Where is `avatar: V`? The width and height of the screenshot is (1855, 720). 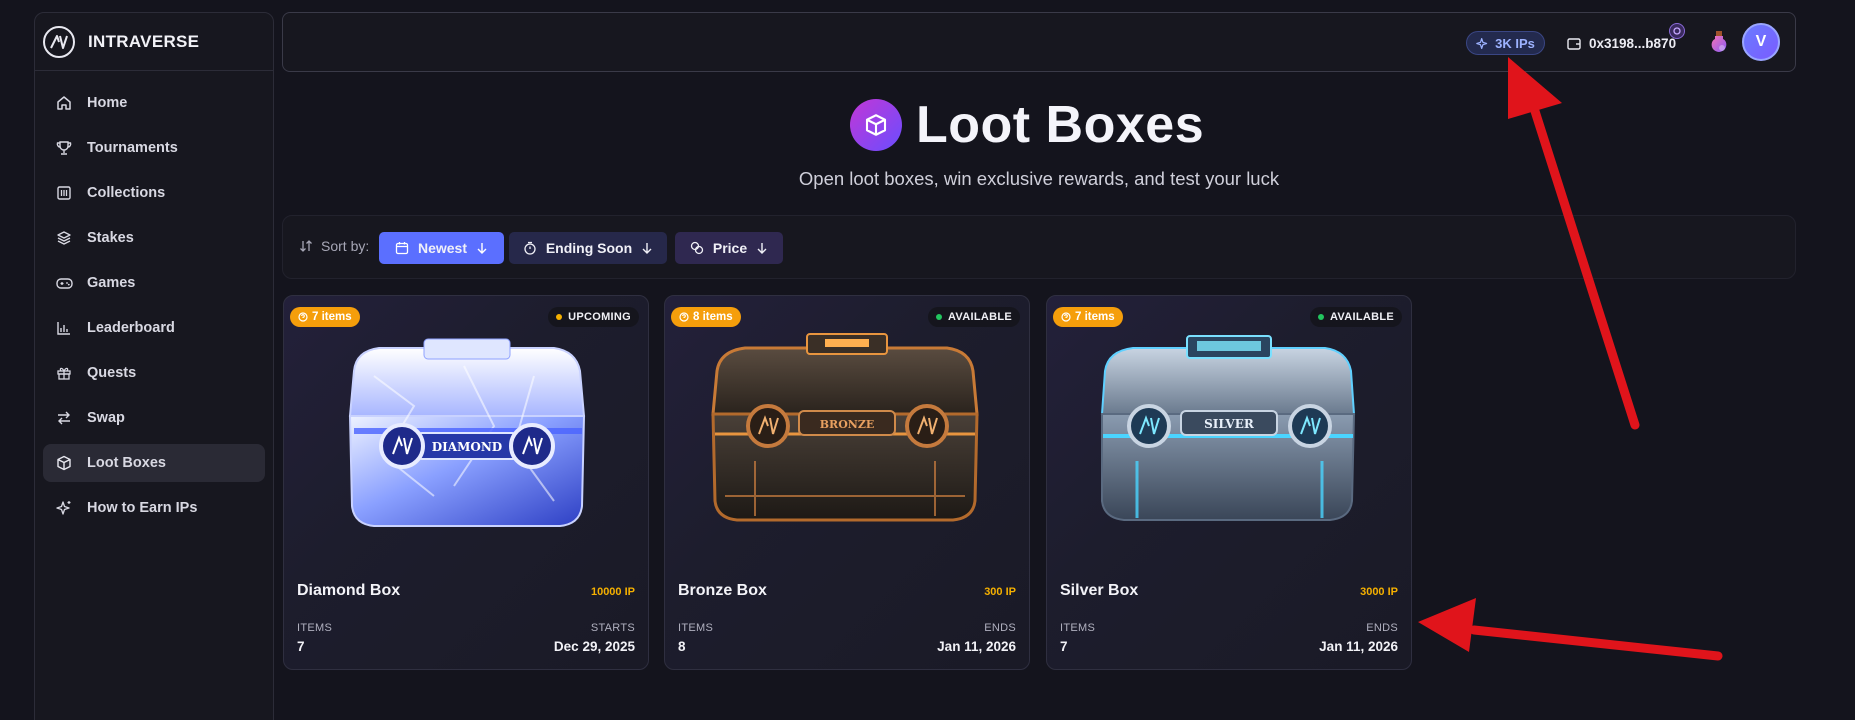
avatar: V is located at coordinates (1761, 42).